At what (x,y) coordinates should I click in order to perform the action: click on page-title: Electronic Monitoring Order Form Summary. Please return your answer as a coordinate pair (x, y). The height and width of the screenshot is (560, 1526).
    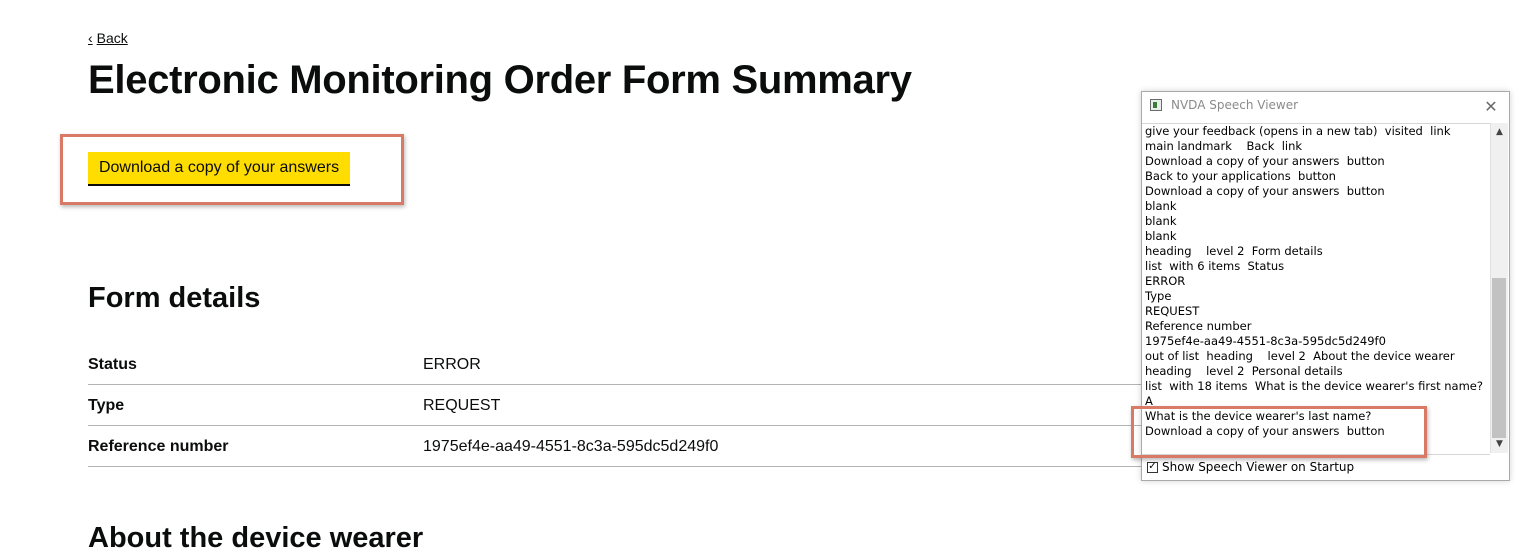
    Looking at the image, I should click on (500, 80).